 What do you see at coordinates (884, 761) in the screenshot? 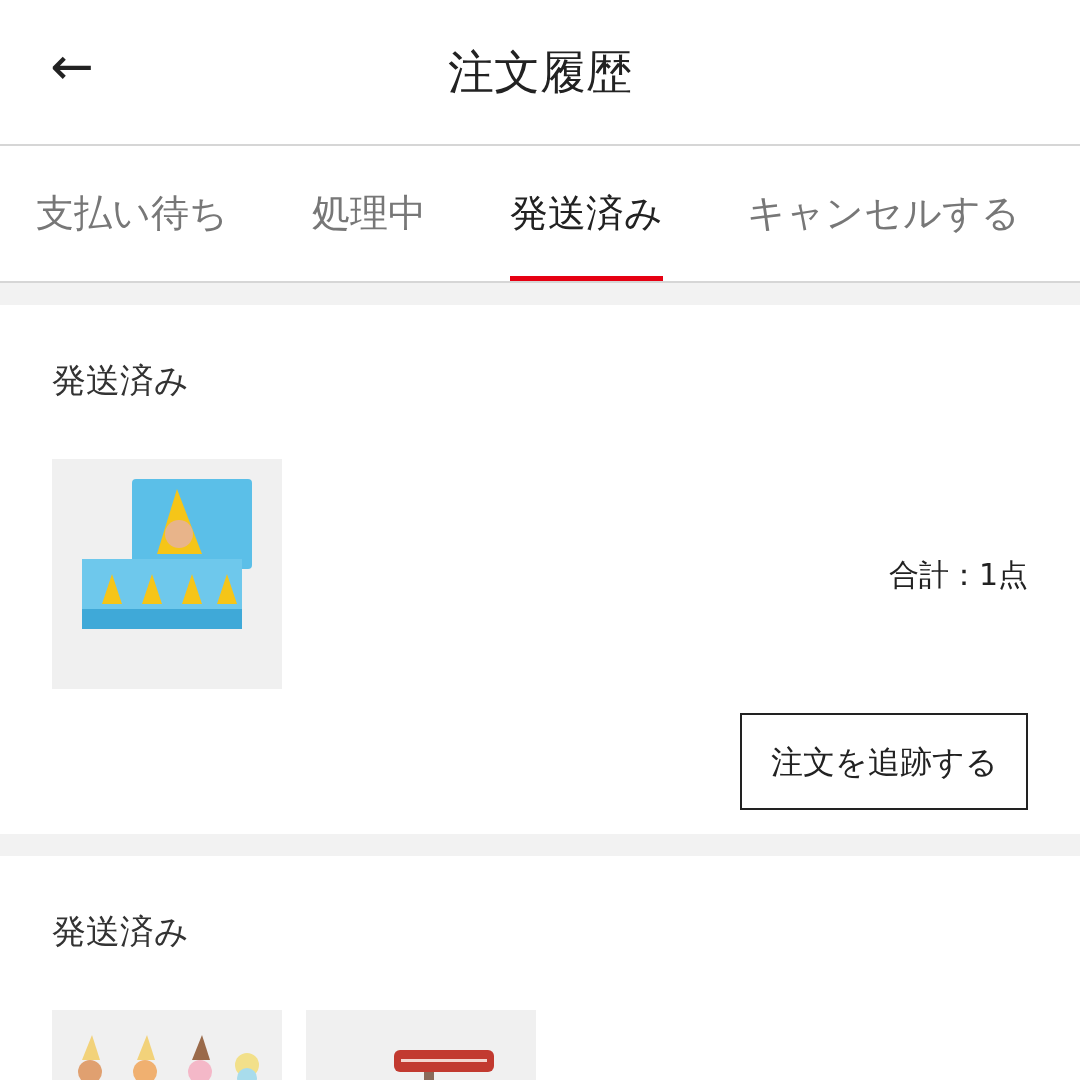
I see `track-order-button: 注文を追跡する` at bounding box center [884, 761].